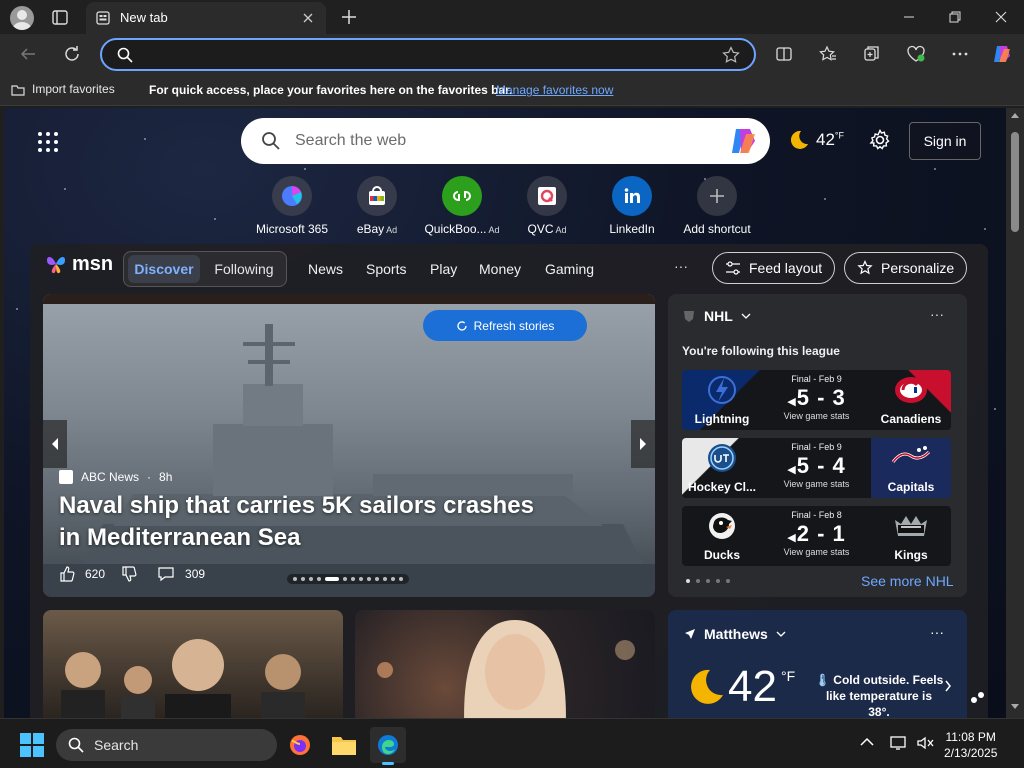 This screenshot has width=1024, height=768. I want to click on profile-avatar, so click(22, 18).